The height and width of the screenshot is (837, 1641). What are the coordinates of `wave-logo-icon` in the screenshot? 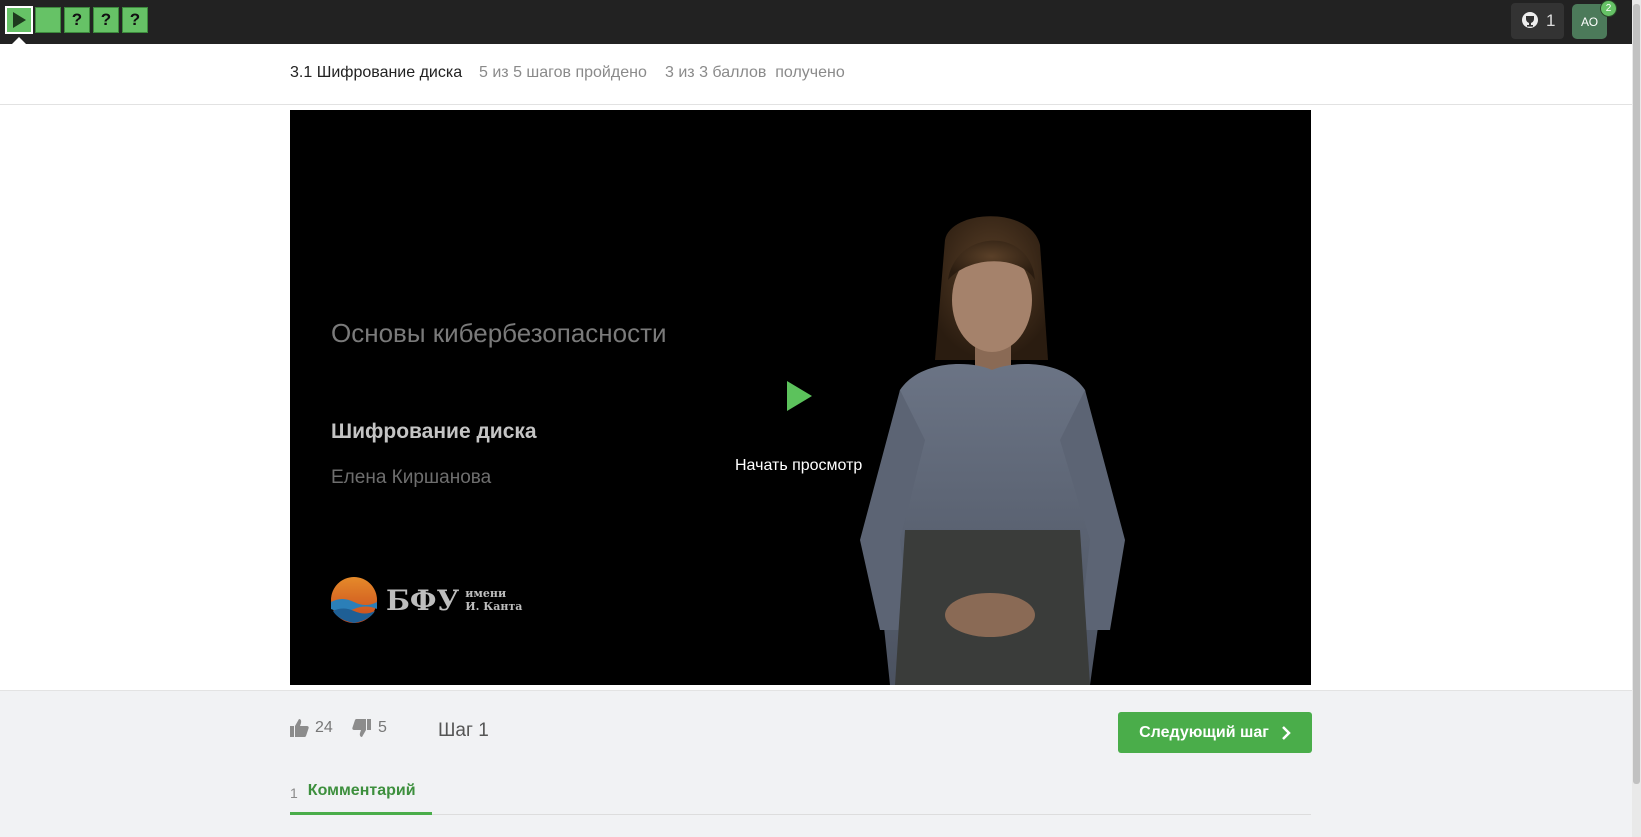 It's located at (354, 600).